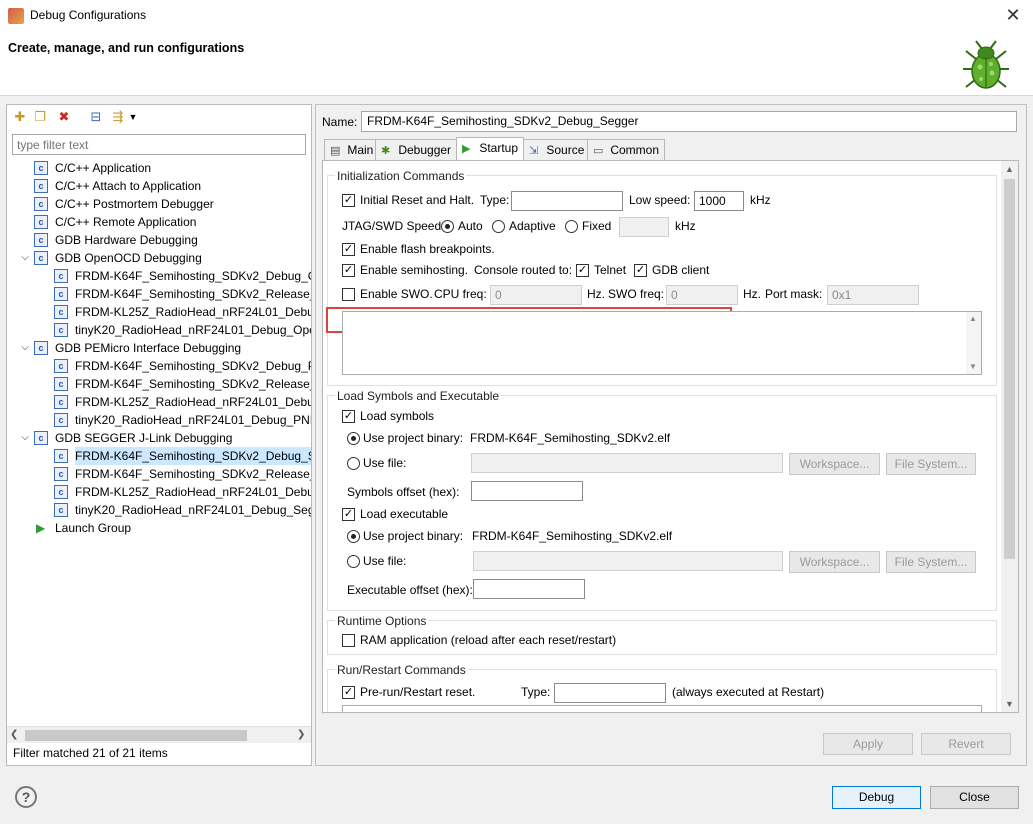  What do you see at coordinates (174, 366) in the screenshot?
I see `tree-config-item: c FRDM-K64F_Semihosting_SDKv2_Debug_PN` at bounding box center [174, 366].